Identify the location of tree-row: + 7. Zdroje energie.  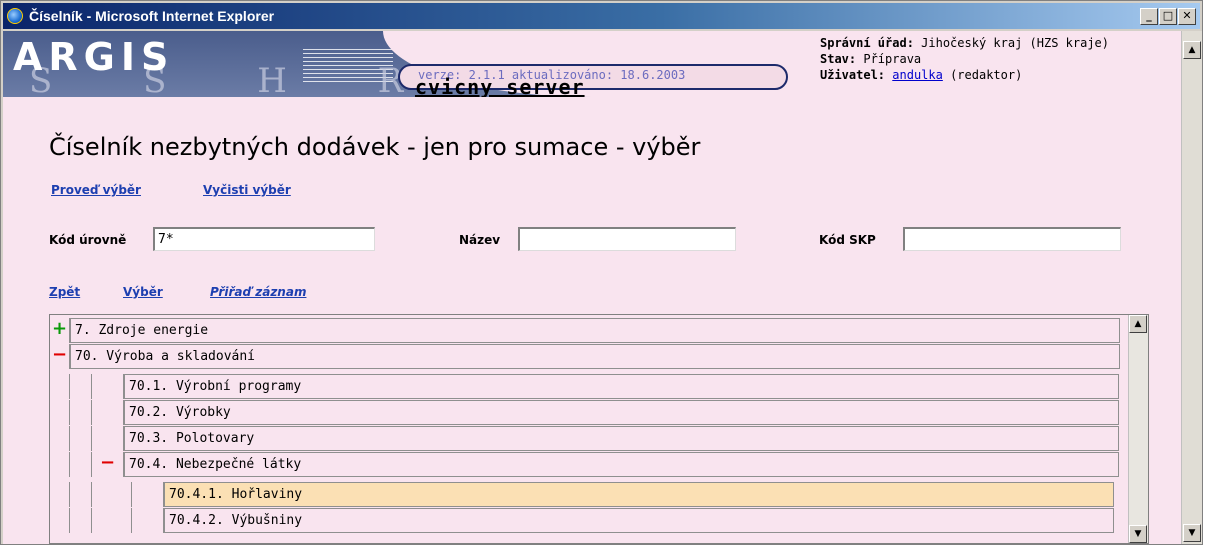
(589, 331).